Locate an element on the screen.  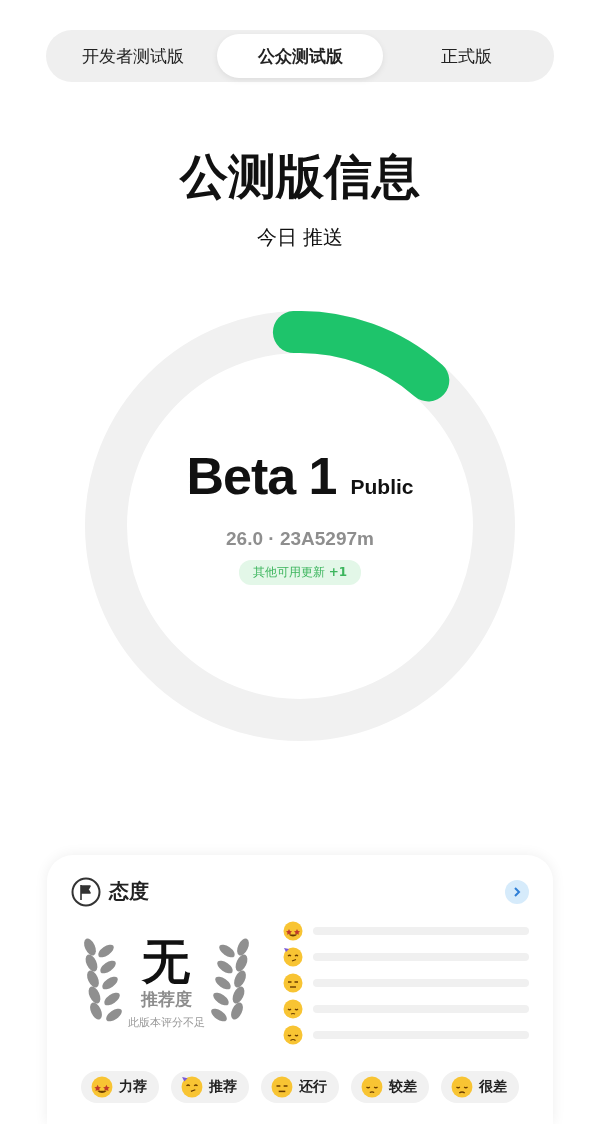
version-tab: 公众测试版 is located at coordinates (300, 56).